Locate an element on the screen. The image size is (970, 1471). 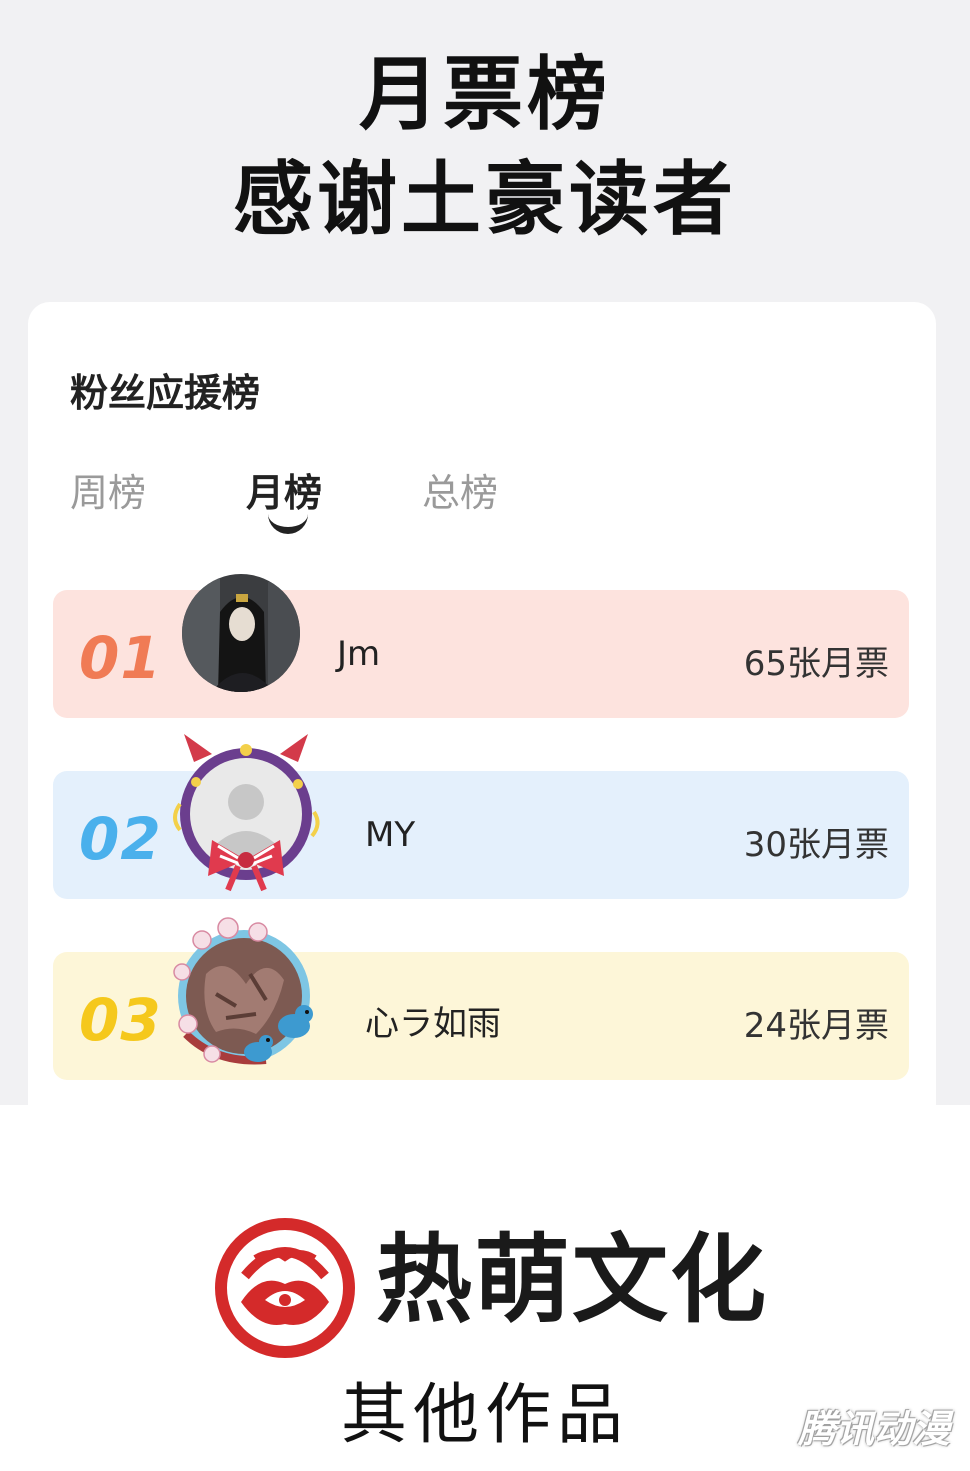
dark-portrait-avatar is located at coordinates (241, 633).